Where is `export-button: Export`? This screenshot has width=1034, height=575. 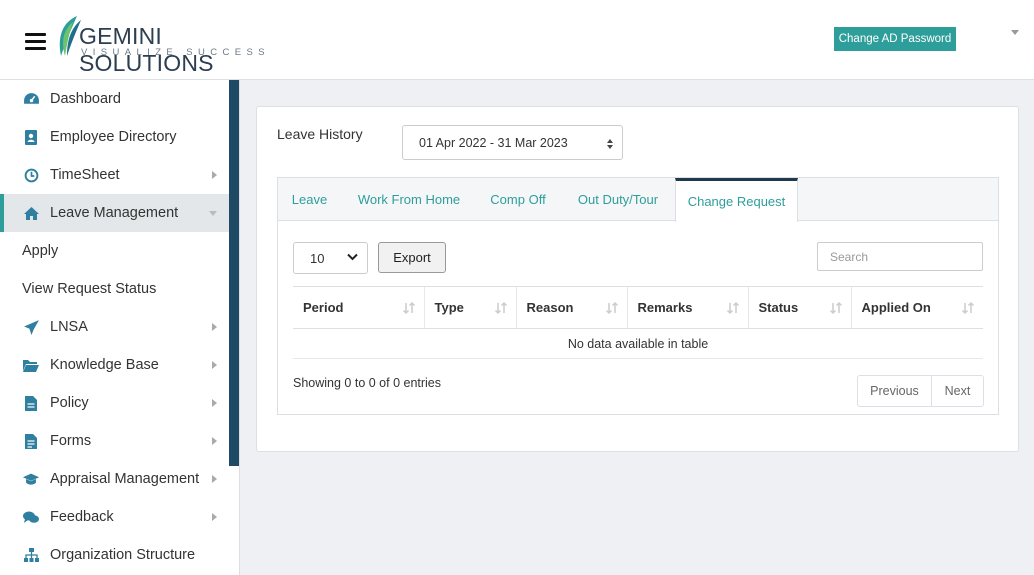
export-button: Export is located at coordinates (412, 257).